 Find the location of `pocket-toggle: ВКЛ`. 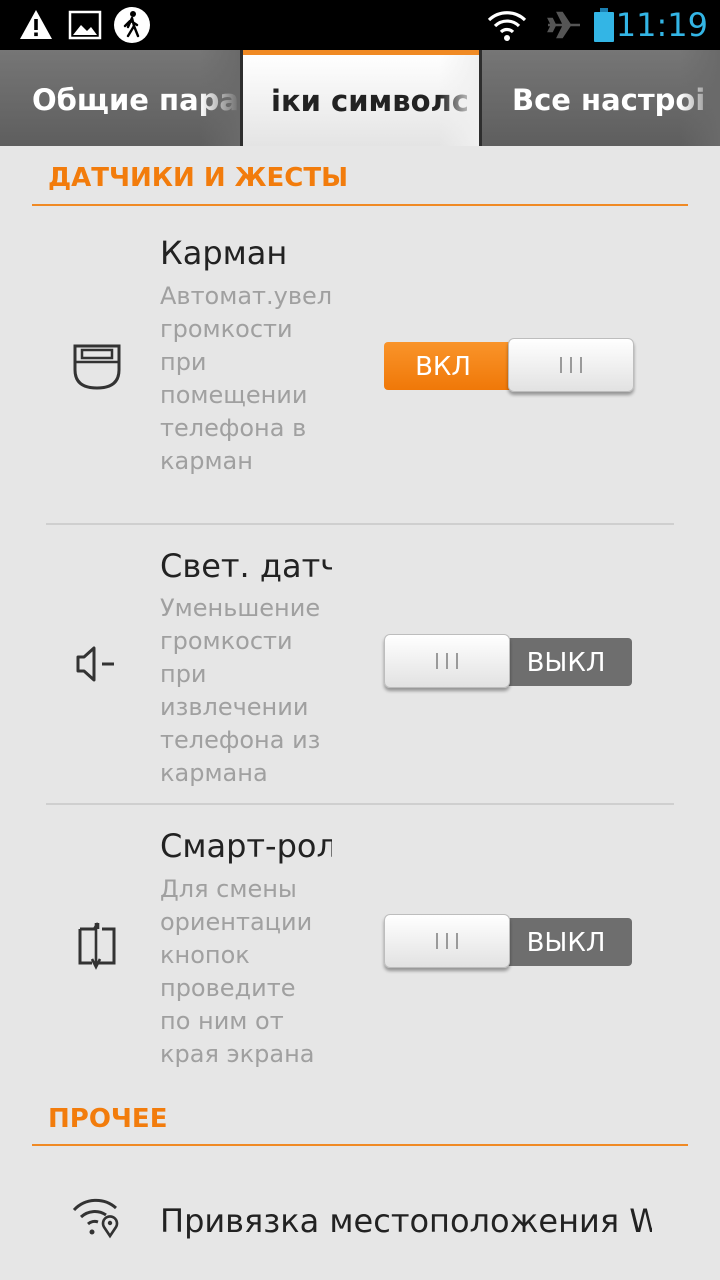

pocket-toggle: ВКЛ is located at coordinates (509, 365).